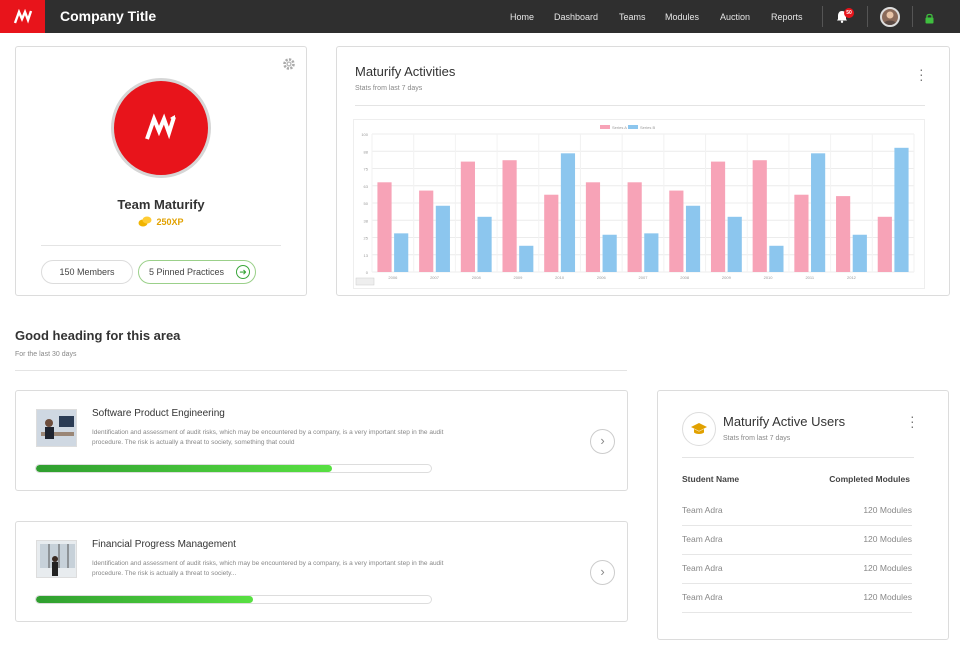  Describe the element at coordinates (367, 272) in the screenshot. I see `y-tick-label: 0` at that location.